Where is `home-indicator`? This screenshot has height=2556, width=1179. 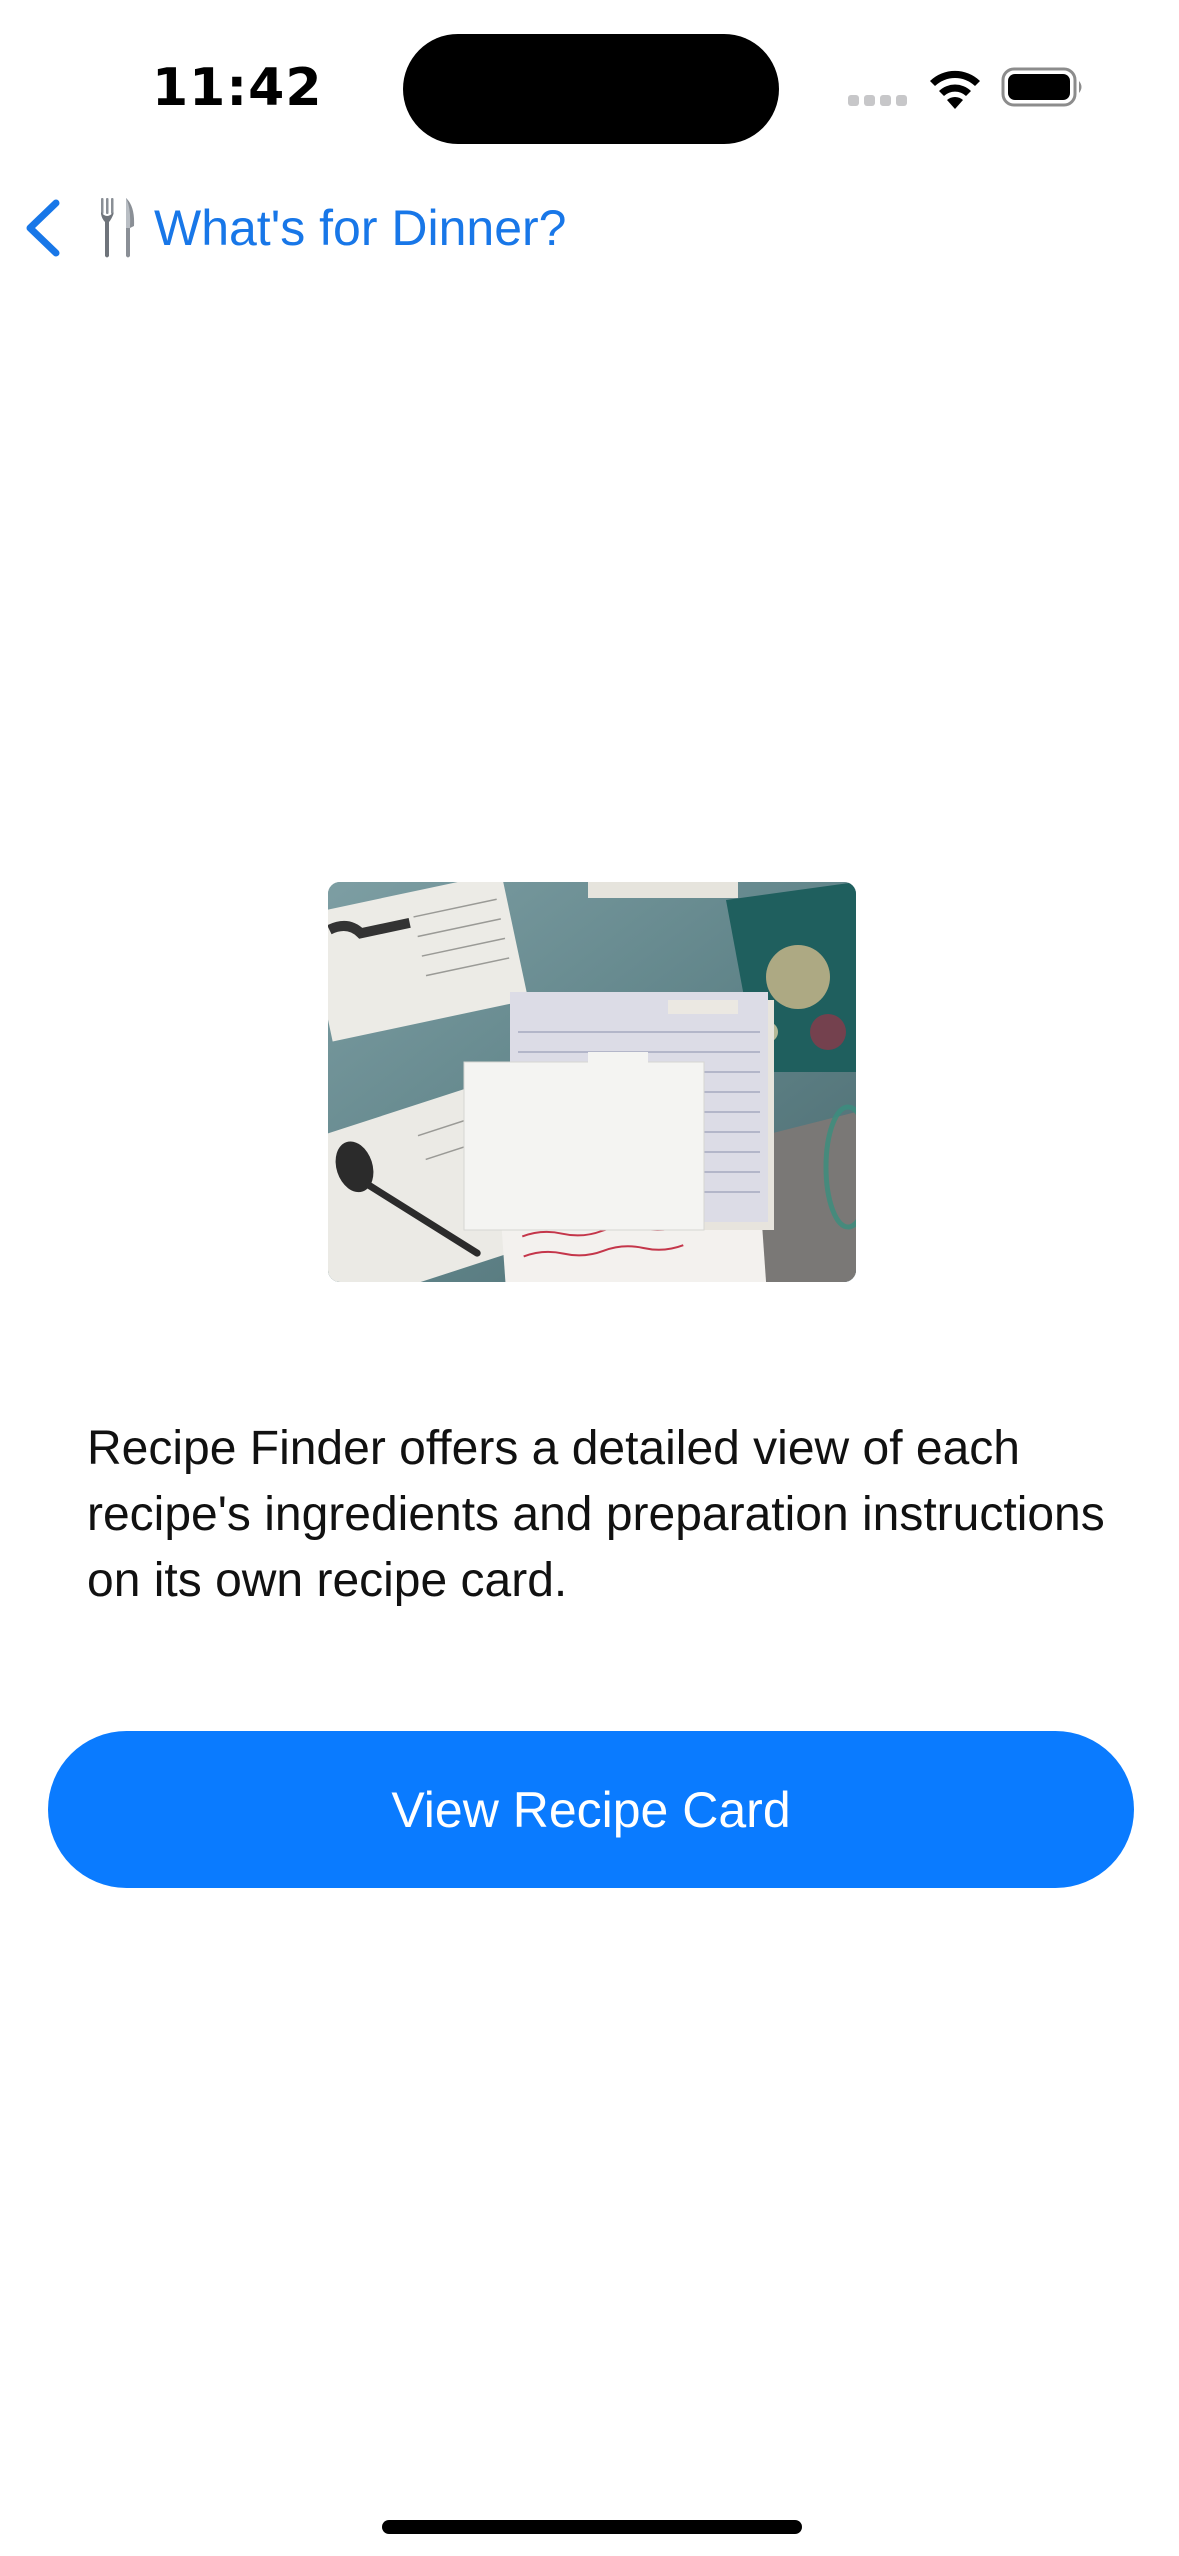
home-indicator is located at coordinates (592, 2527).